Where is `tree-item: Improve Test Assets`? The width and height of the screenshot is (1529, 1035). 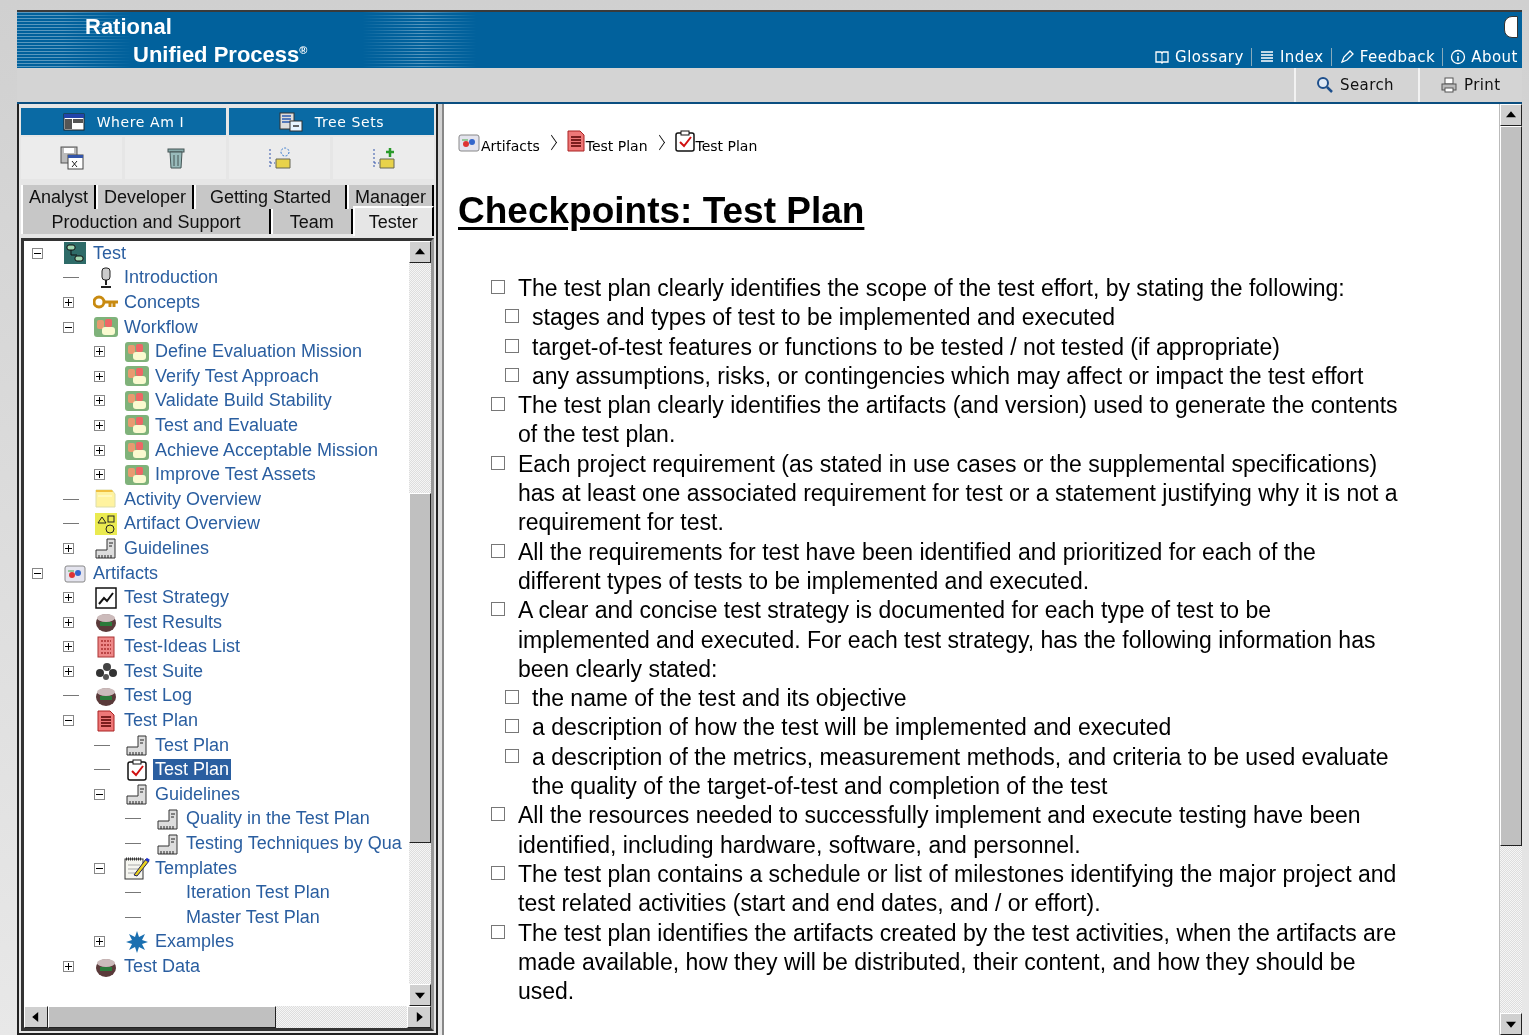
tree-item: Improve Test Assets is located at coordinates (235, 475).